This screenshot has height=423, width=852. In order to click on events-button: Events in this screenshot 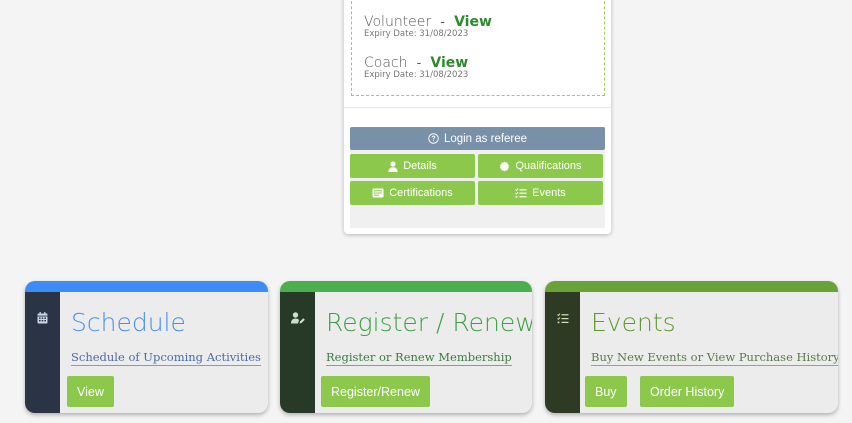, I will do `click(540, 193)`.